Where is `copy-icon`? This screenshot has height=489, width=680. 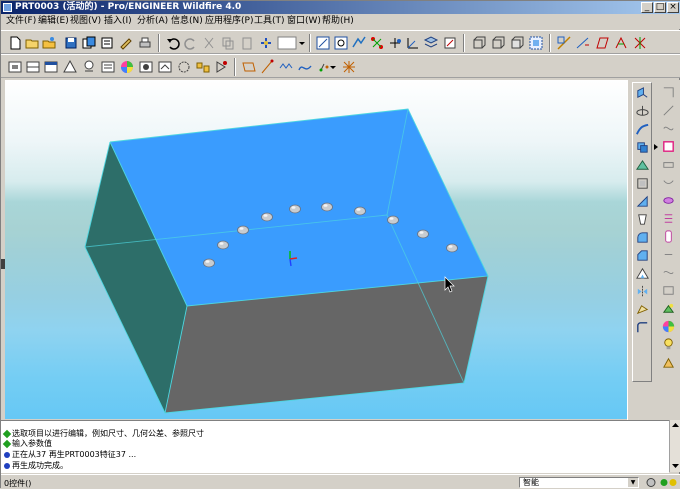
copy-icon is located at coordinates (228, 43).